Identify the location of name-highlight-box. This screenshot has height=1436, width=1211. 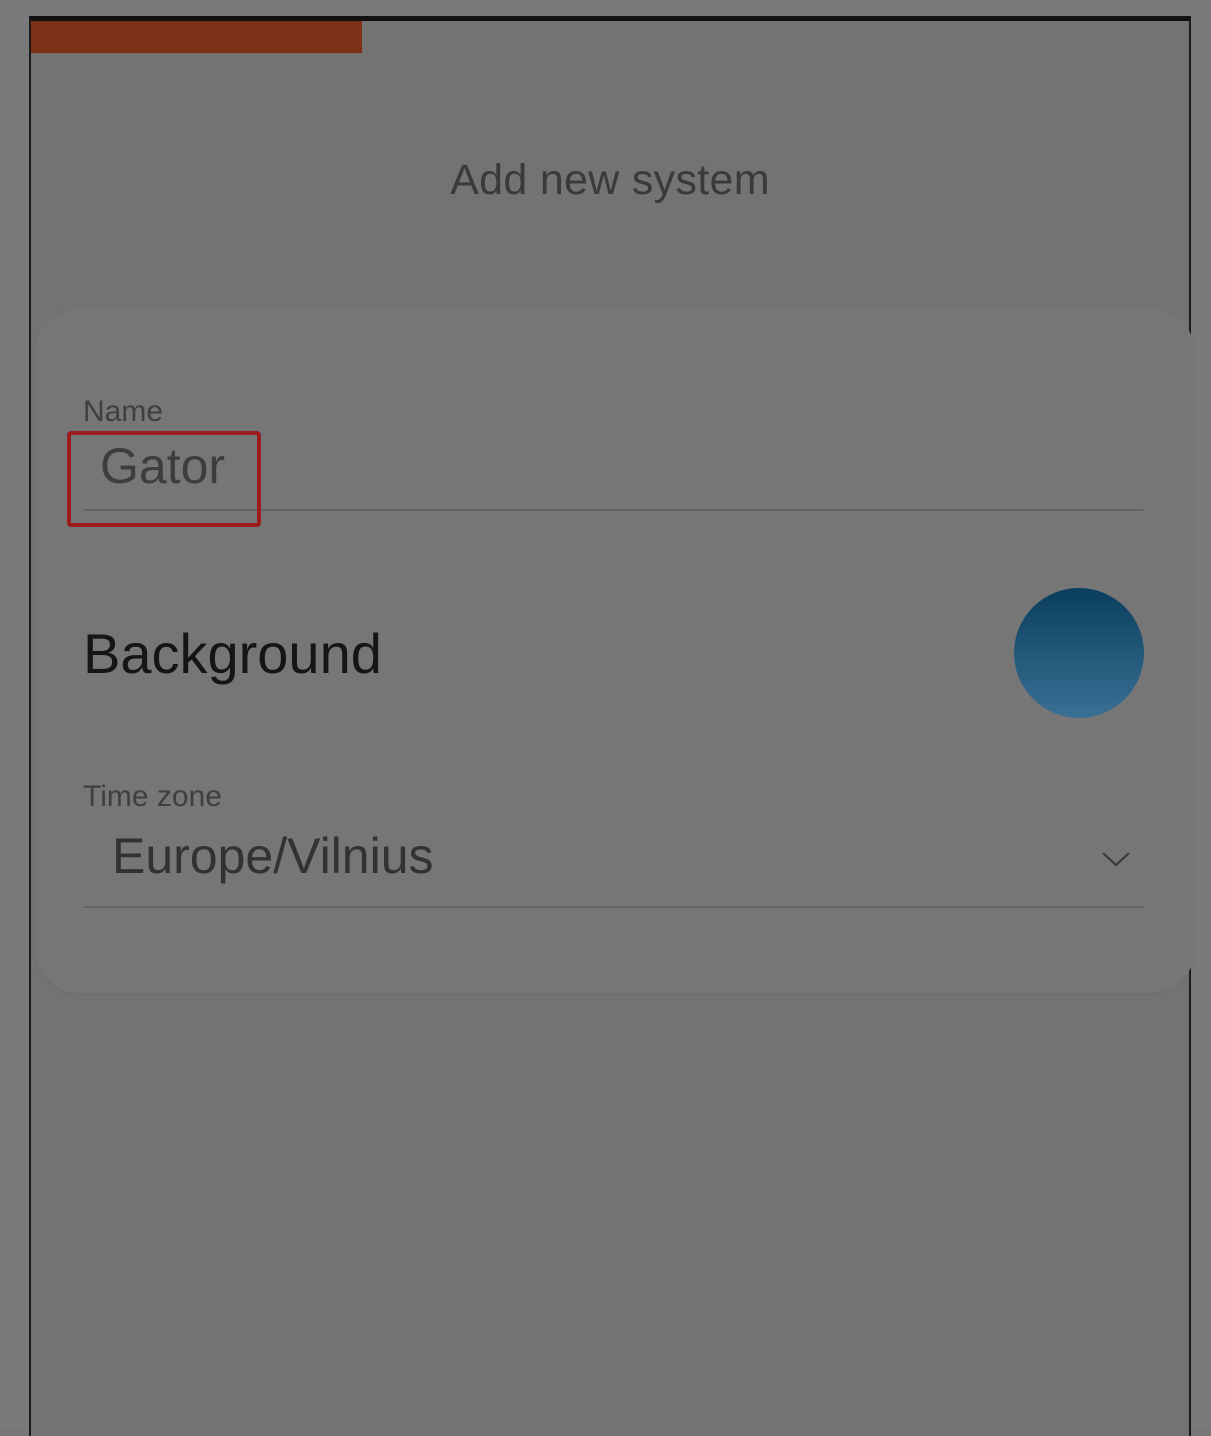
(164, 479).